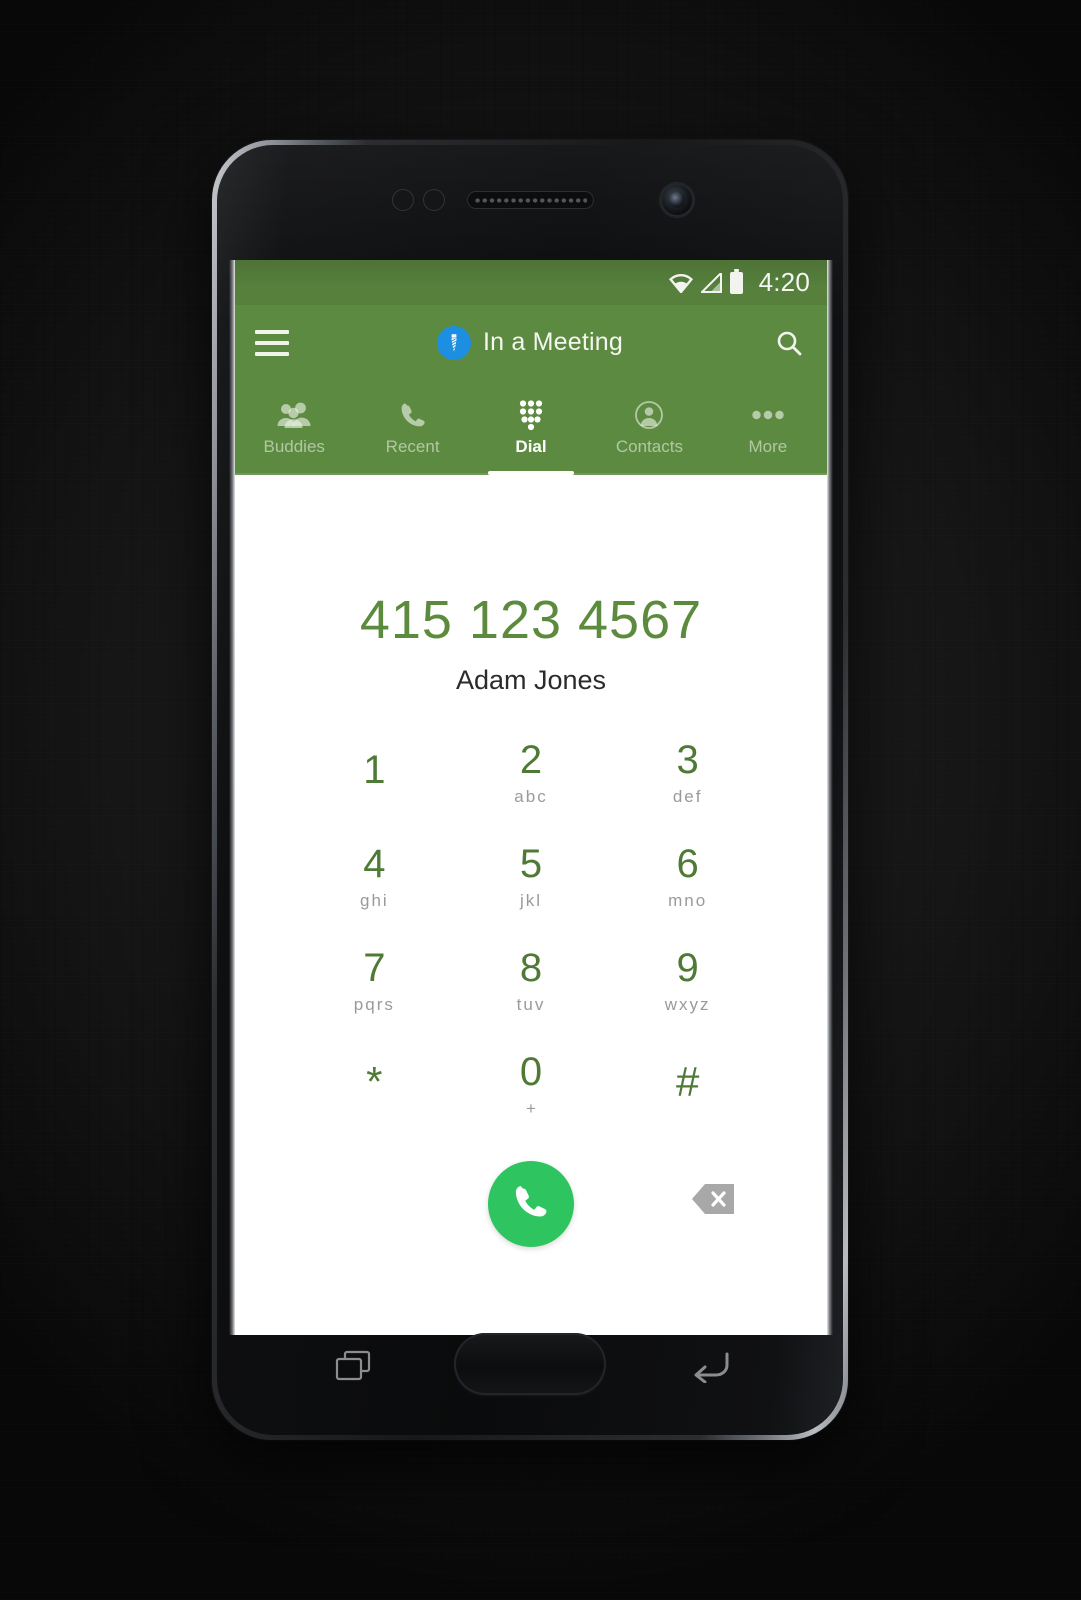 The image size is (1081, 1600). What do you see at coordinates (294, 446) in the screenshot?
I see `tab-label: Buddies` at bounding box center [294, 446].